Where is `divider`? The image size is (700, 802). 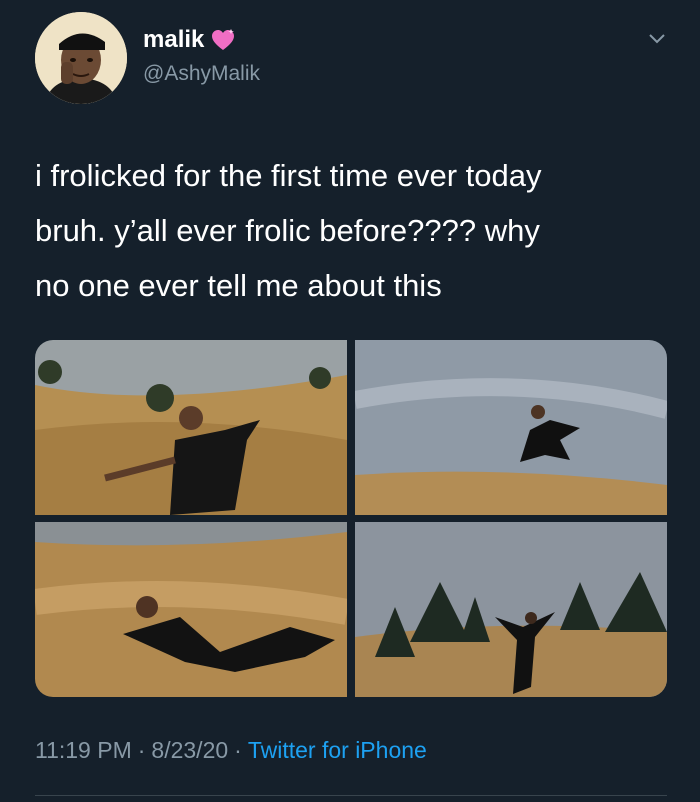
divider is located at coordinates (351, 795).